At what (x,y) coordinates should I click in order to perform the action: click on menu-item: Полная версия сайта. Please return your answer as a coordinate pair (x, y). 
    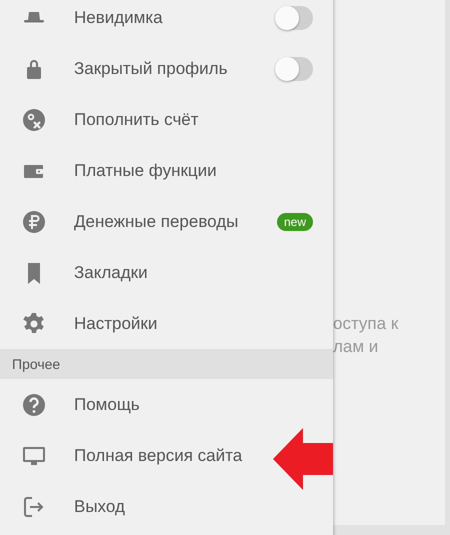
    Looking at the image, I should click on (158, 456).